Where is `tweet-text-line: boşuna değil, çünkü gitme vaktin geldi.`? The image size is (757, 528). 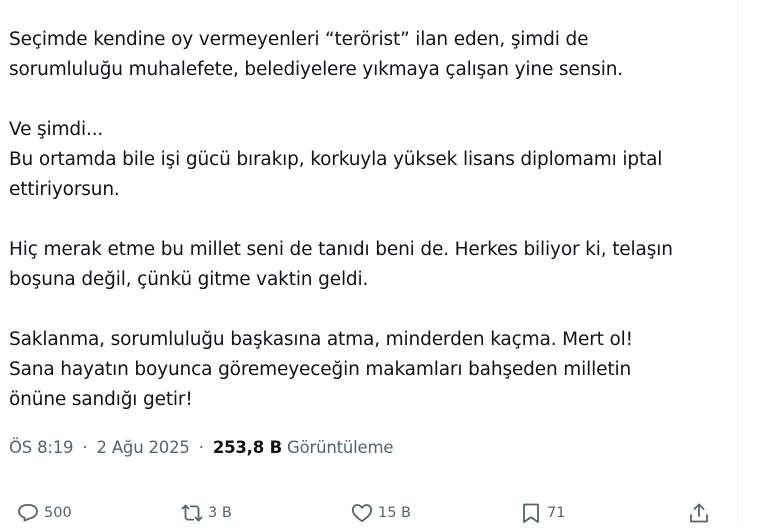 tweet-text-line: boşuna değil, çünkü gitme vaktin geldi. is located at coordinates (189, 279).